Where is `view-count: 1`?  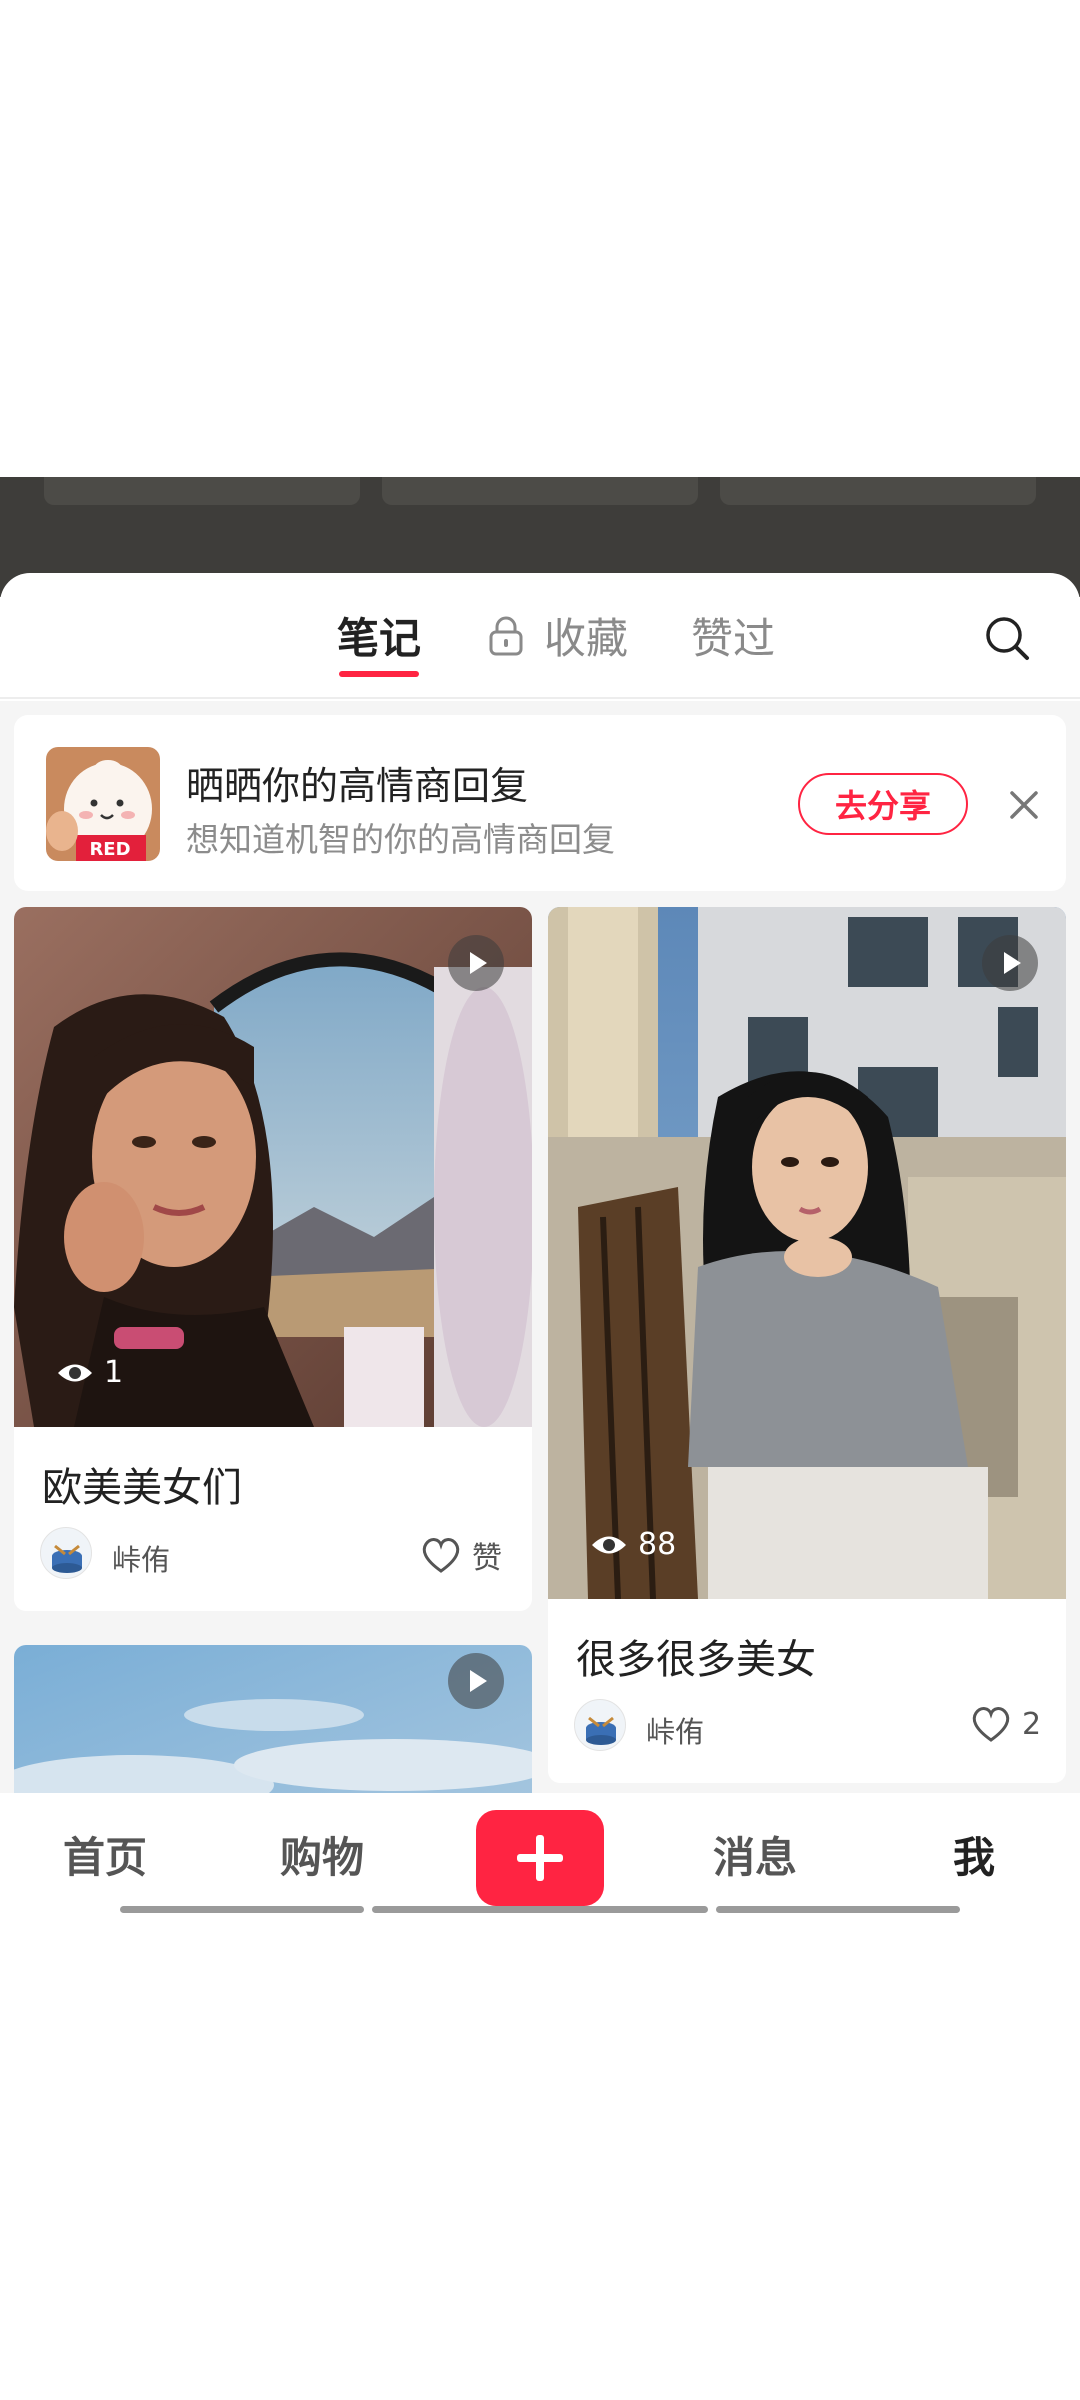
view-count: 1 is located at coordinates (89, 1372).